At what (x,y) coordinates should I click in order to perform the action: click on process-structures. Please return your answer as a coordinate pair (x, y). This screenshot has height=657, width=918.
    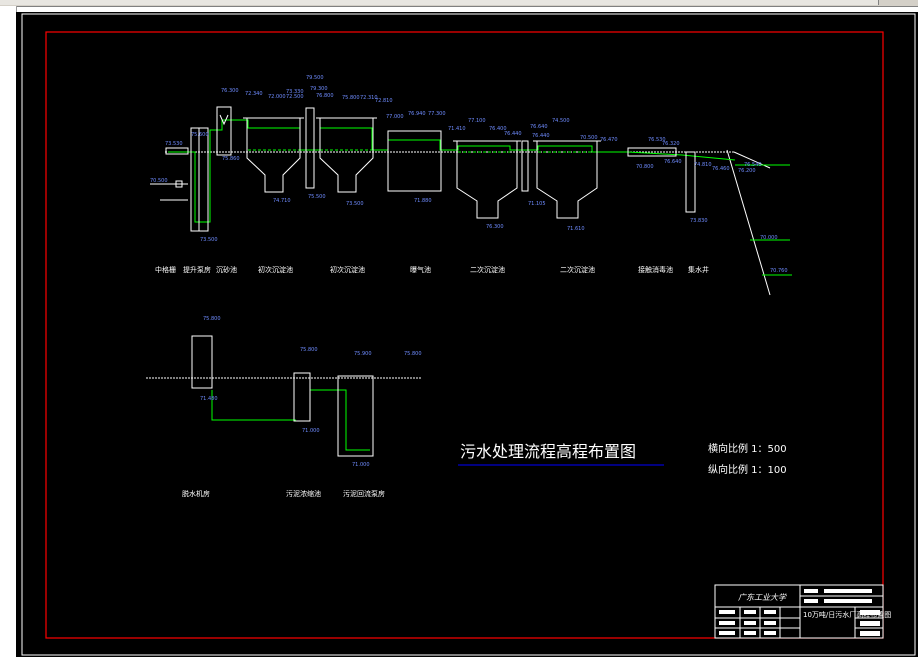
    Looking at the image, I should click on (430, 169).